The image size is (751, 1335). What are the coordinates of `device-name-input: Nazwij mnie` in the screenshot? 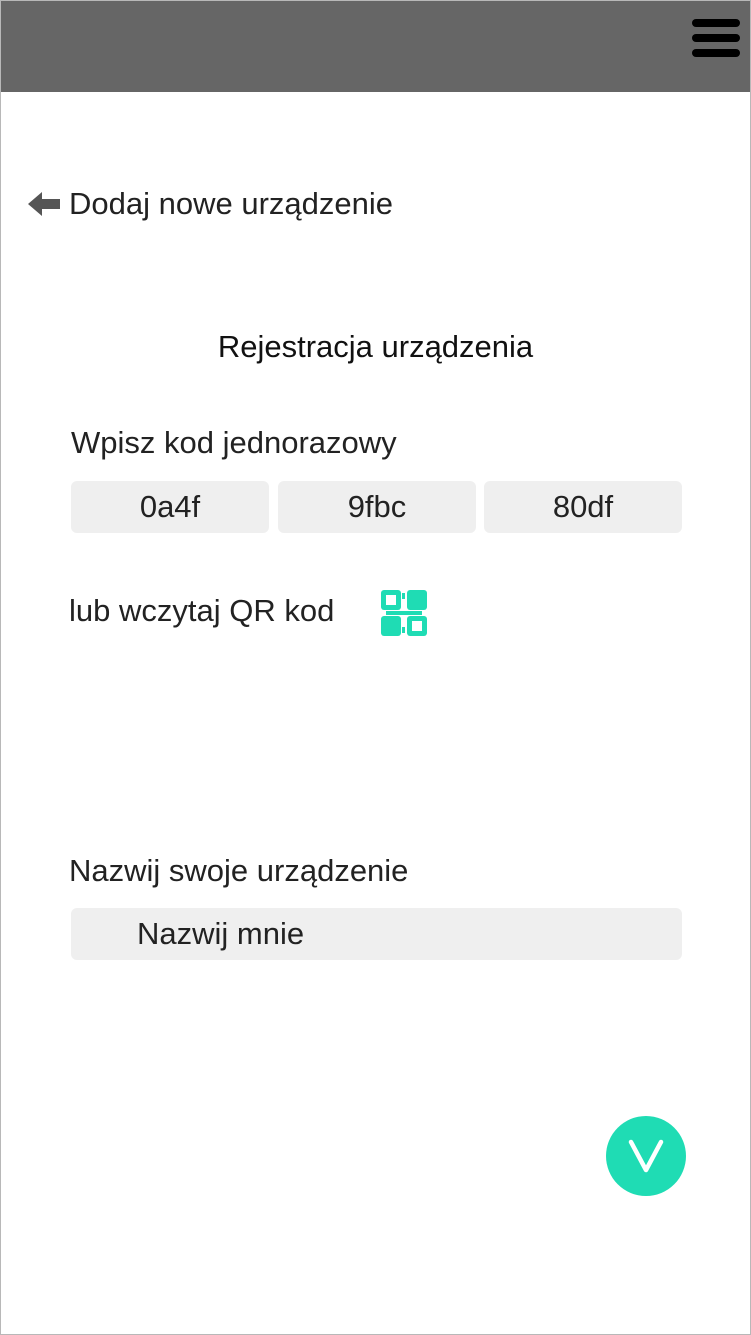 It's located at (376, 934).